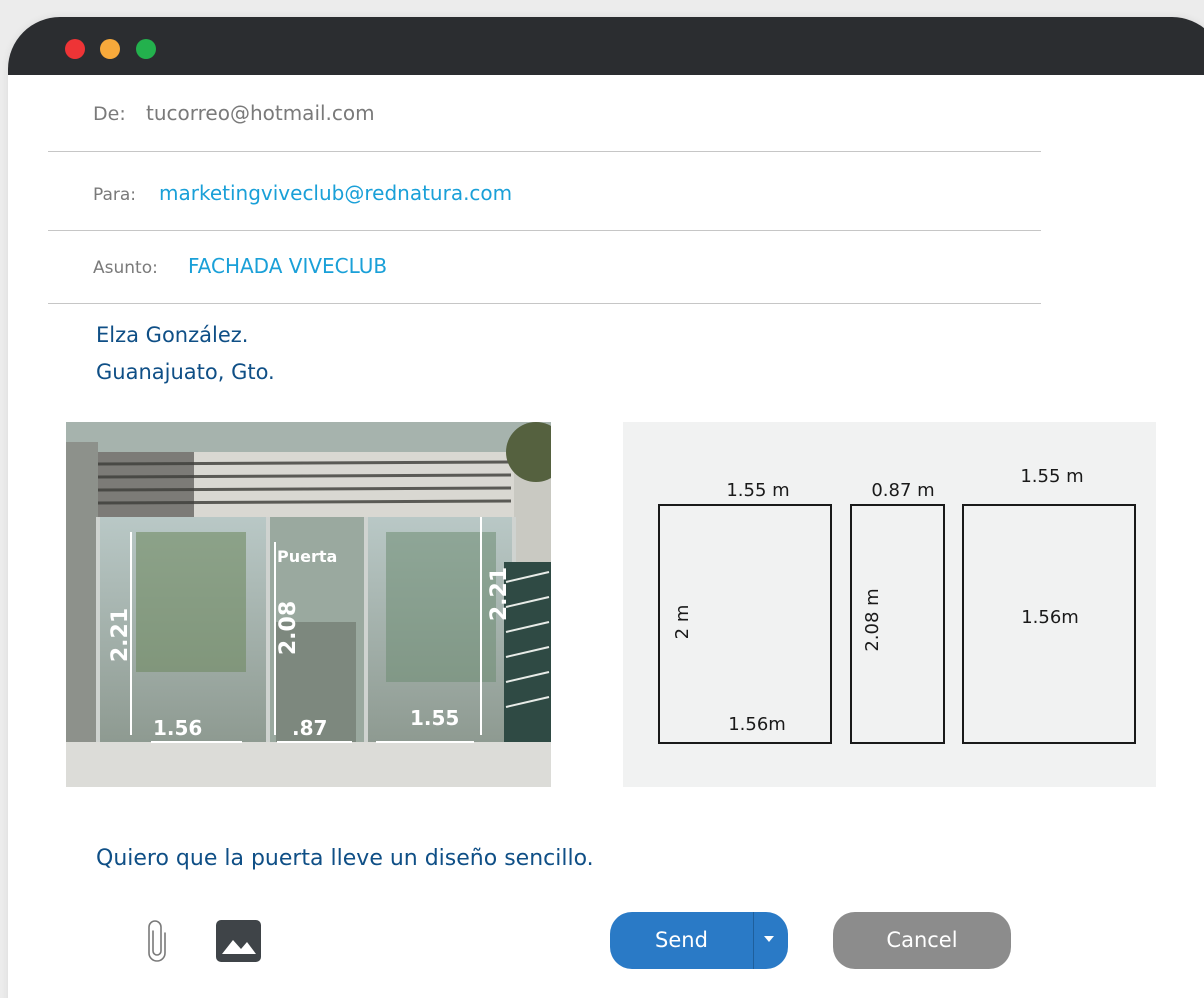 Image resolution: width=1204 pixels, height=998 pixels. I want to click on send-options-chevron-down-icon, so click(769, 939).